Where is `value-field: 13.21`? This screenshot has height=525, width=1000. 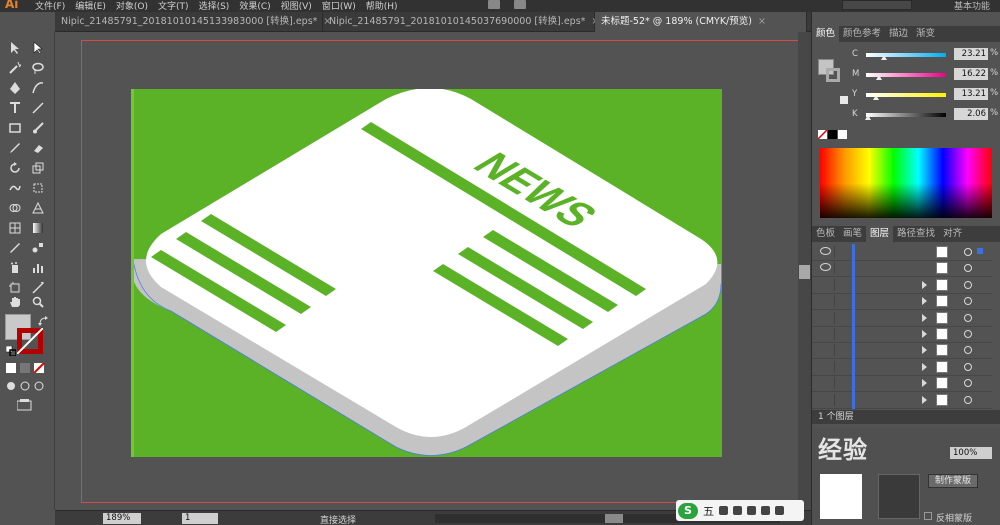 value-field: 13.21 is located at coordinates (971, 94).